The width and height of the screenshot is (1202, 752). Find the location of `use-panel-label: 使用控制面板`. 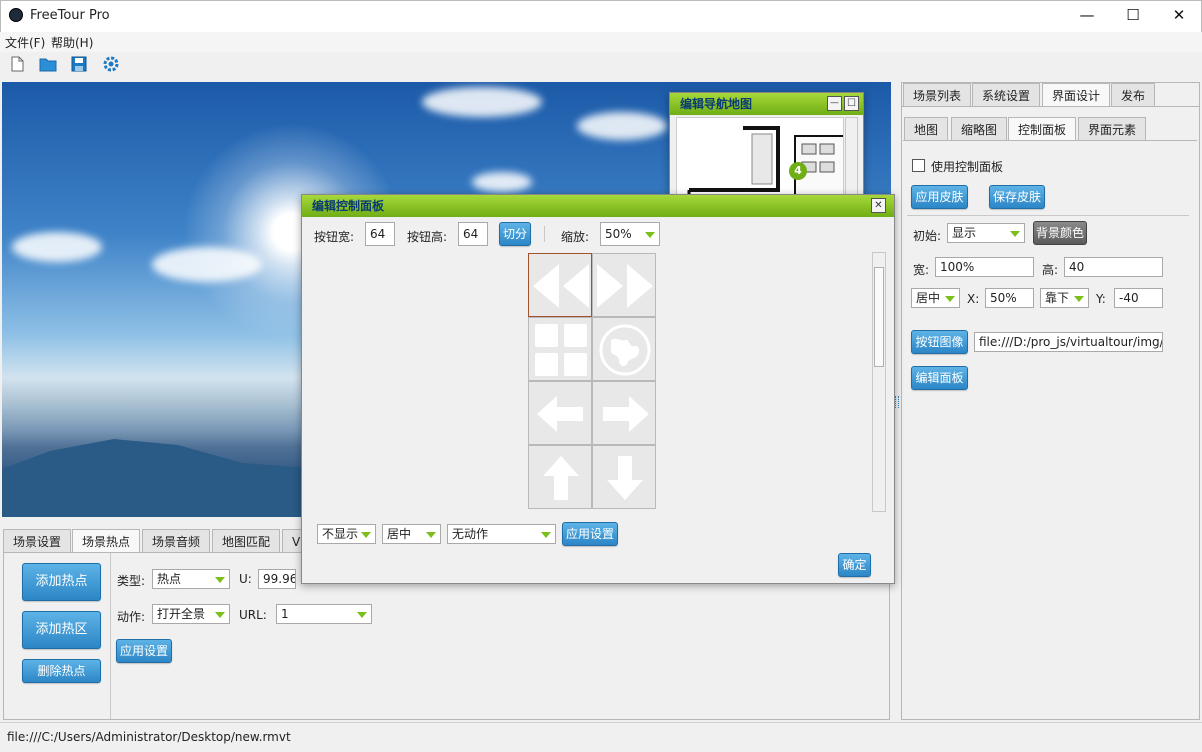

use-panel-label: 使用控制面板 is located at coordinates (967, 167).